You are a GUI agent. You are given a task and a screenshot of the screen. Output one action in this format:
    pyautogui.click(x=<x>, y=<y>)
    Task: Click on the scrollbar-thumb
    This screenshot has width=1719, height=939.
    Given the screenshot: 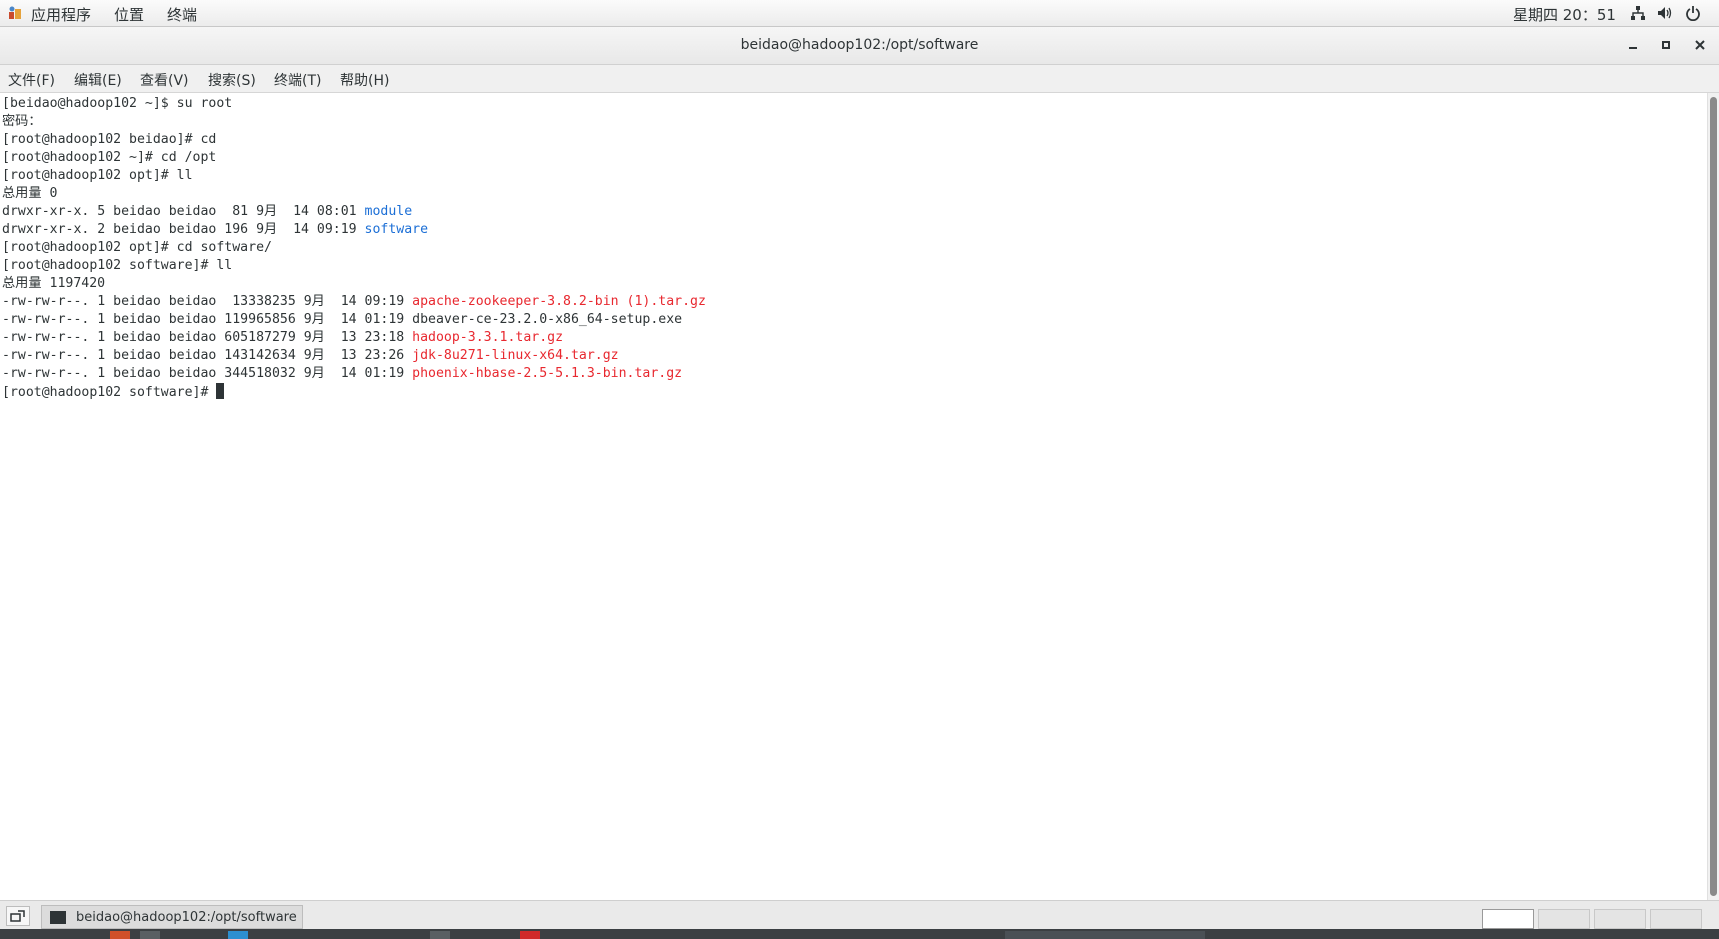 What is the action you would take?
    pyautogui.click(x=1713, y=496)
    